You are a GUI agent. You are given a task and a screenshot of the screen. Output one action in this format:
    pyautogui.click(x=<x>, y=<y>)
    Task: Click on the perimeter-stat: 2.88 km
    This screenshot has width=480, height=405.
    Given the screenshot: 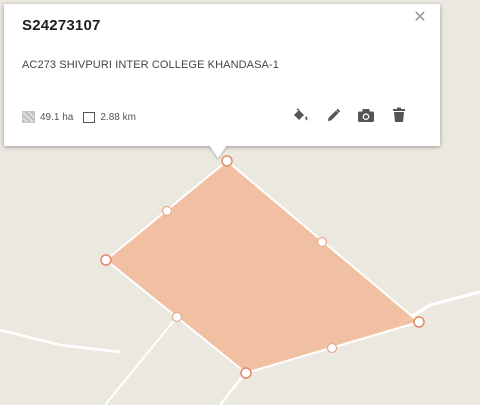 What is the action you would take?
    pyautogui.click(x=109, y=117)
    